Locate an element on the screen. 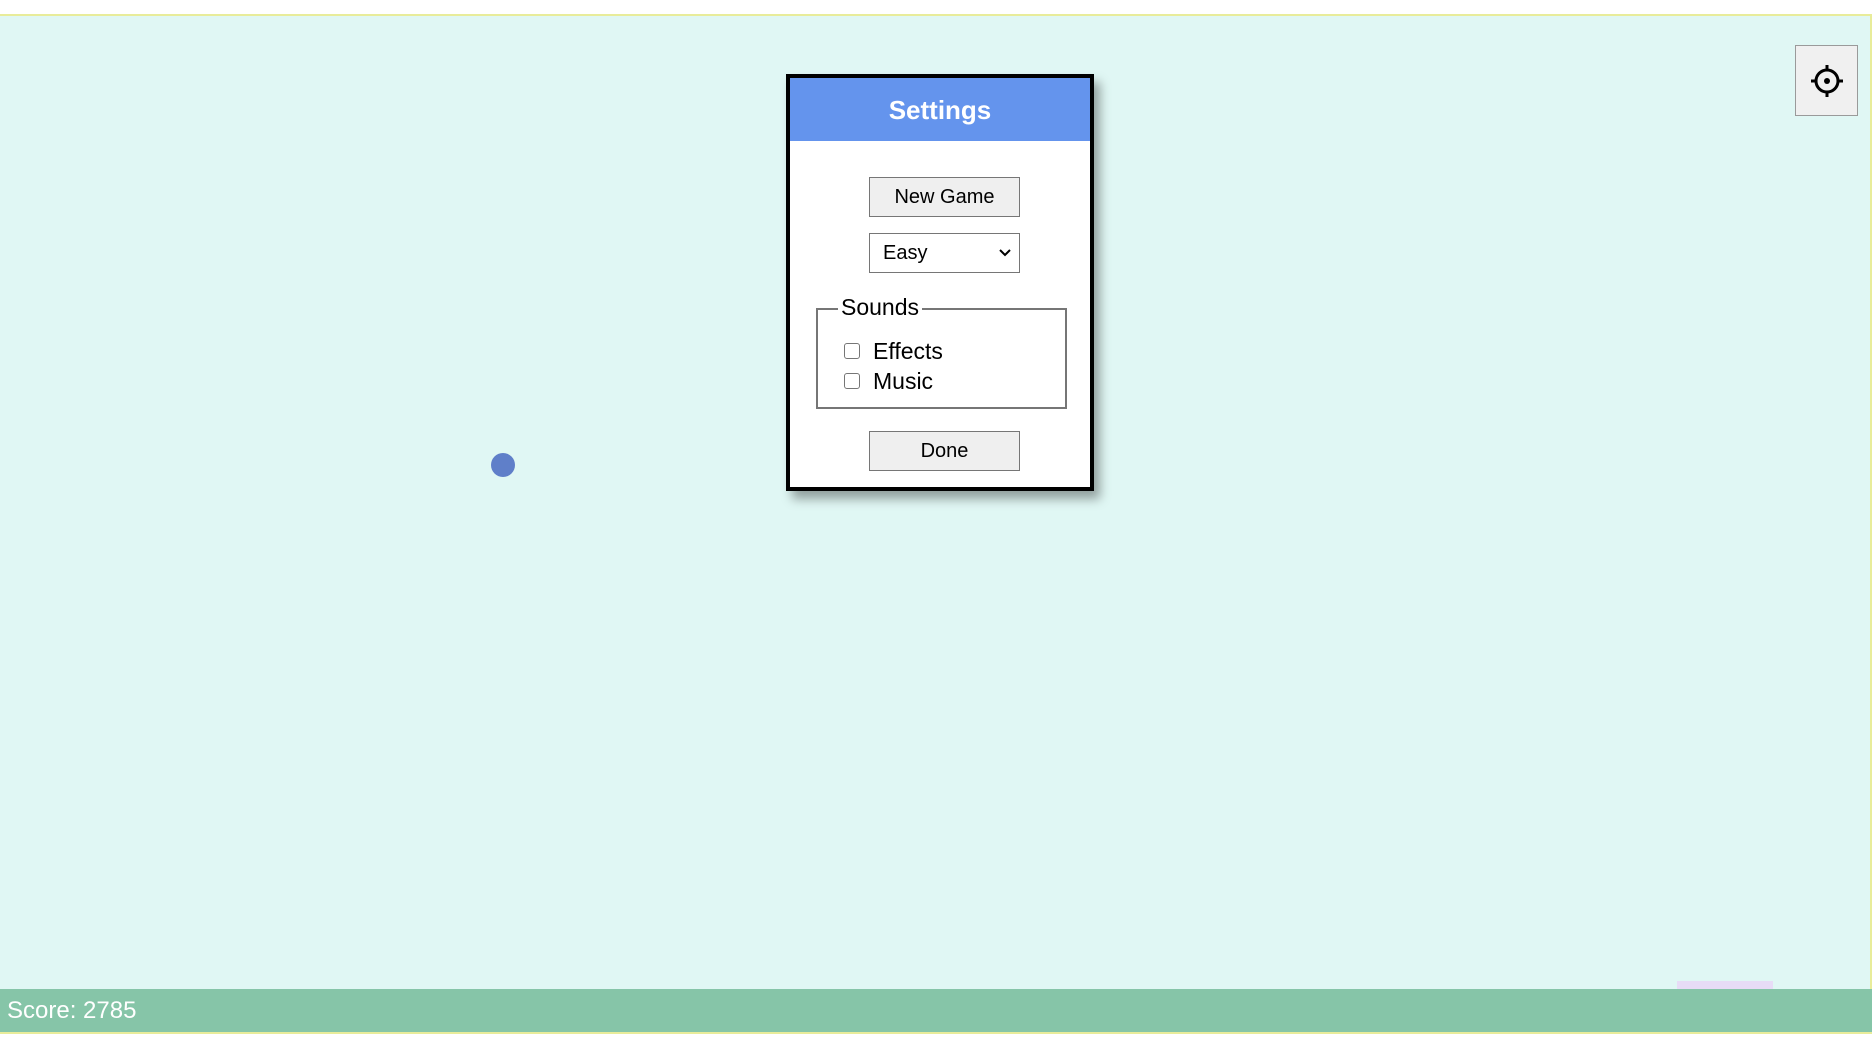 This screenshot has width=1875, height=1050. effects-label: Effects is located at coordinates (908, 350).